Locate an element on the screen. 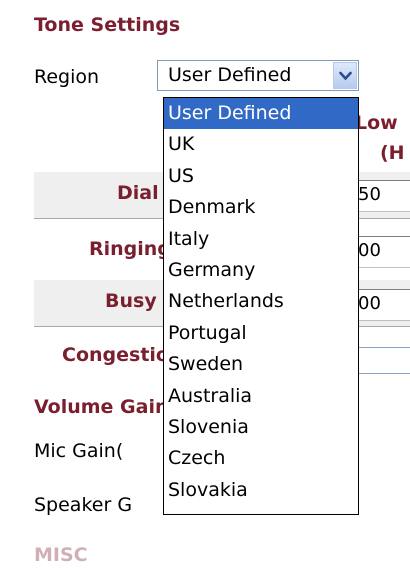 This screenshot has height=570, width=410. dial-low-freq-value: 50 is located at coordinates (369, 194).